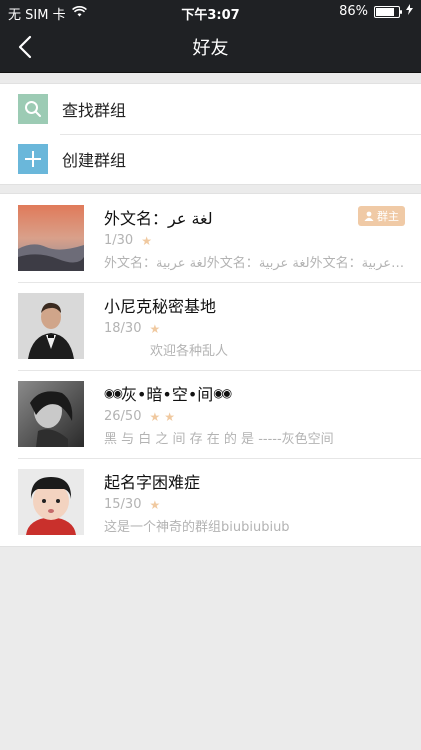 The height and width of the screenshot is (750, 421). Describe the element at coordinates (168, 394) in the screenshot. I see `group-name: ◉◉ 灰•暗•空•间 ◉◉` at that location.